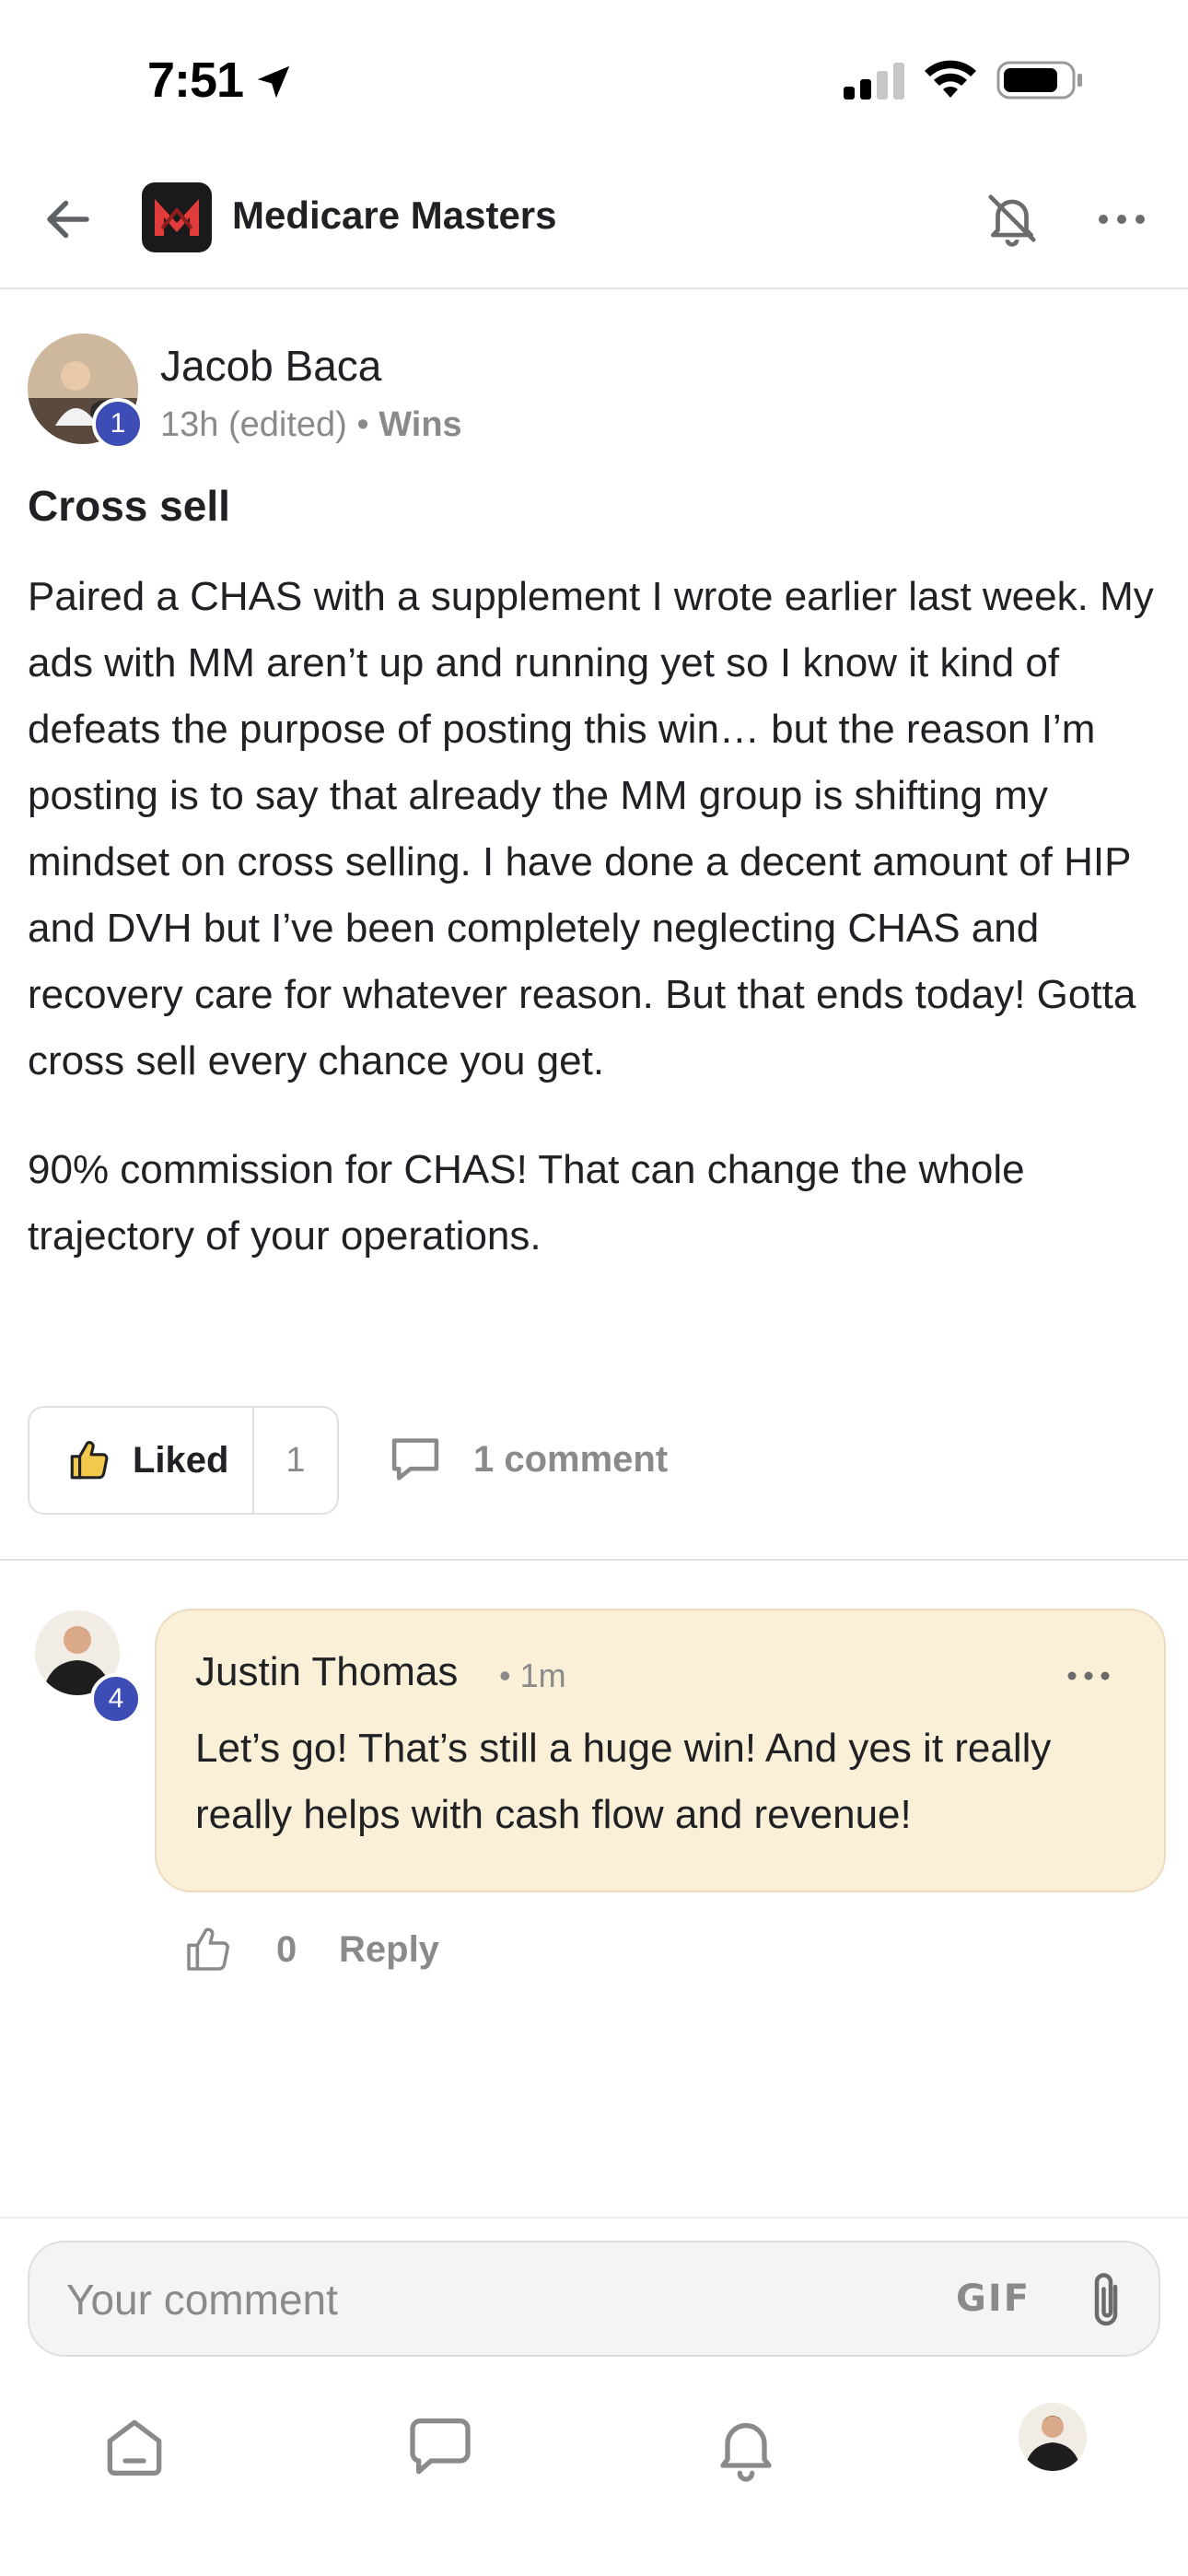 The height and width of the screenshot is (2576, 1188). What do you see at coordinates (68, 219) in the screenshot?
I see `back-arrow-icon` at bounding box center [68, 219].